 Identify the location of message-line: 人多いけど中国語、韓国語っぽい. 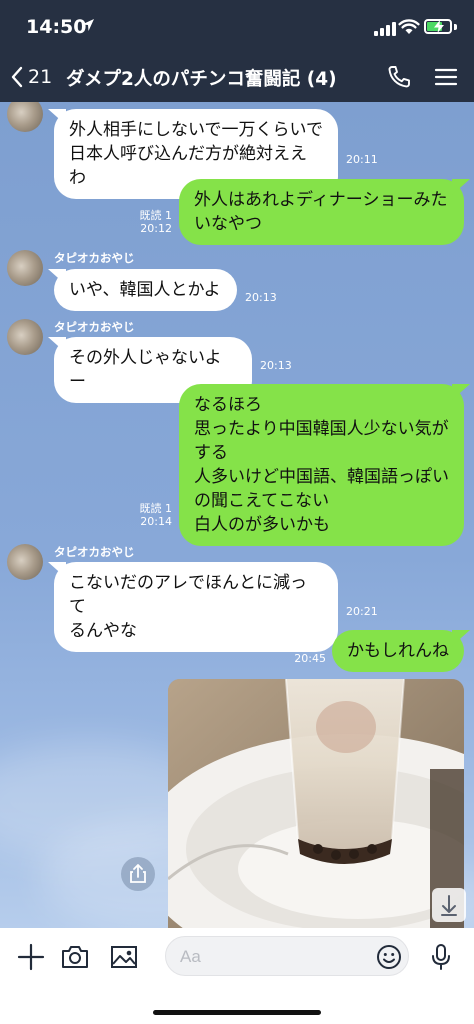
(321, 477).